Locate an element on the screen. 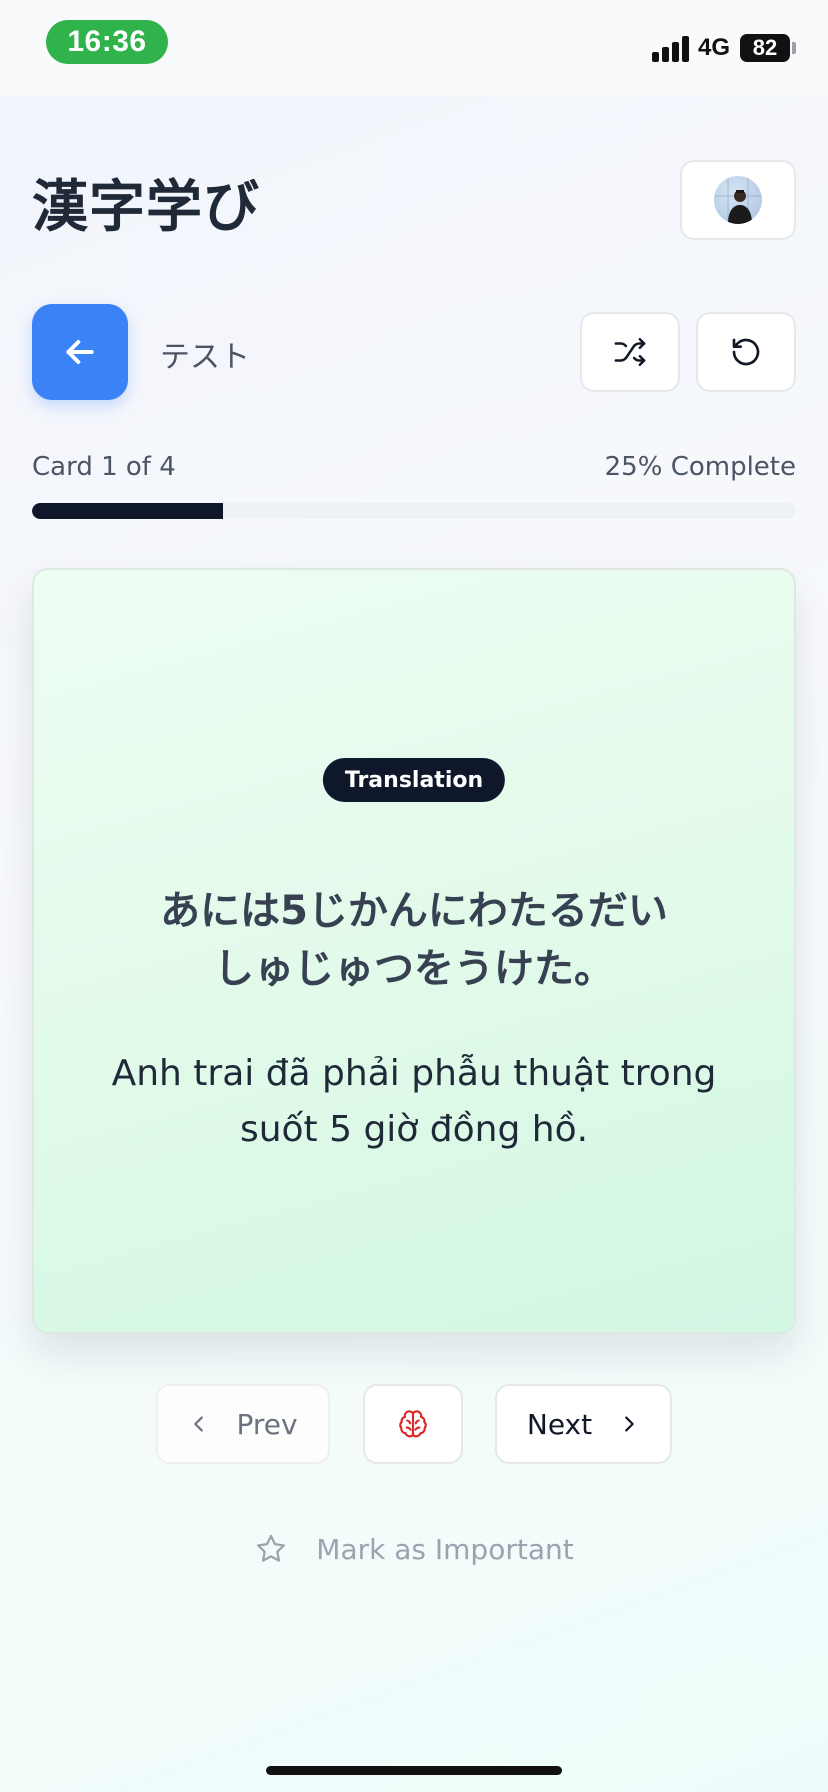 This screenshot has height=1792, width=828. prev-label: Prev is located at coordinates (267, 1424).